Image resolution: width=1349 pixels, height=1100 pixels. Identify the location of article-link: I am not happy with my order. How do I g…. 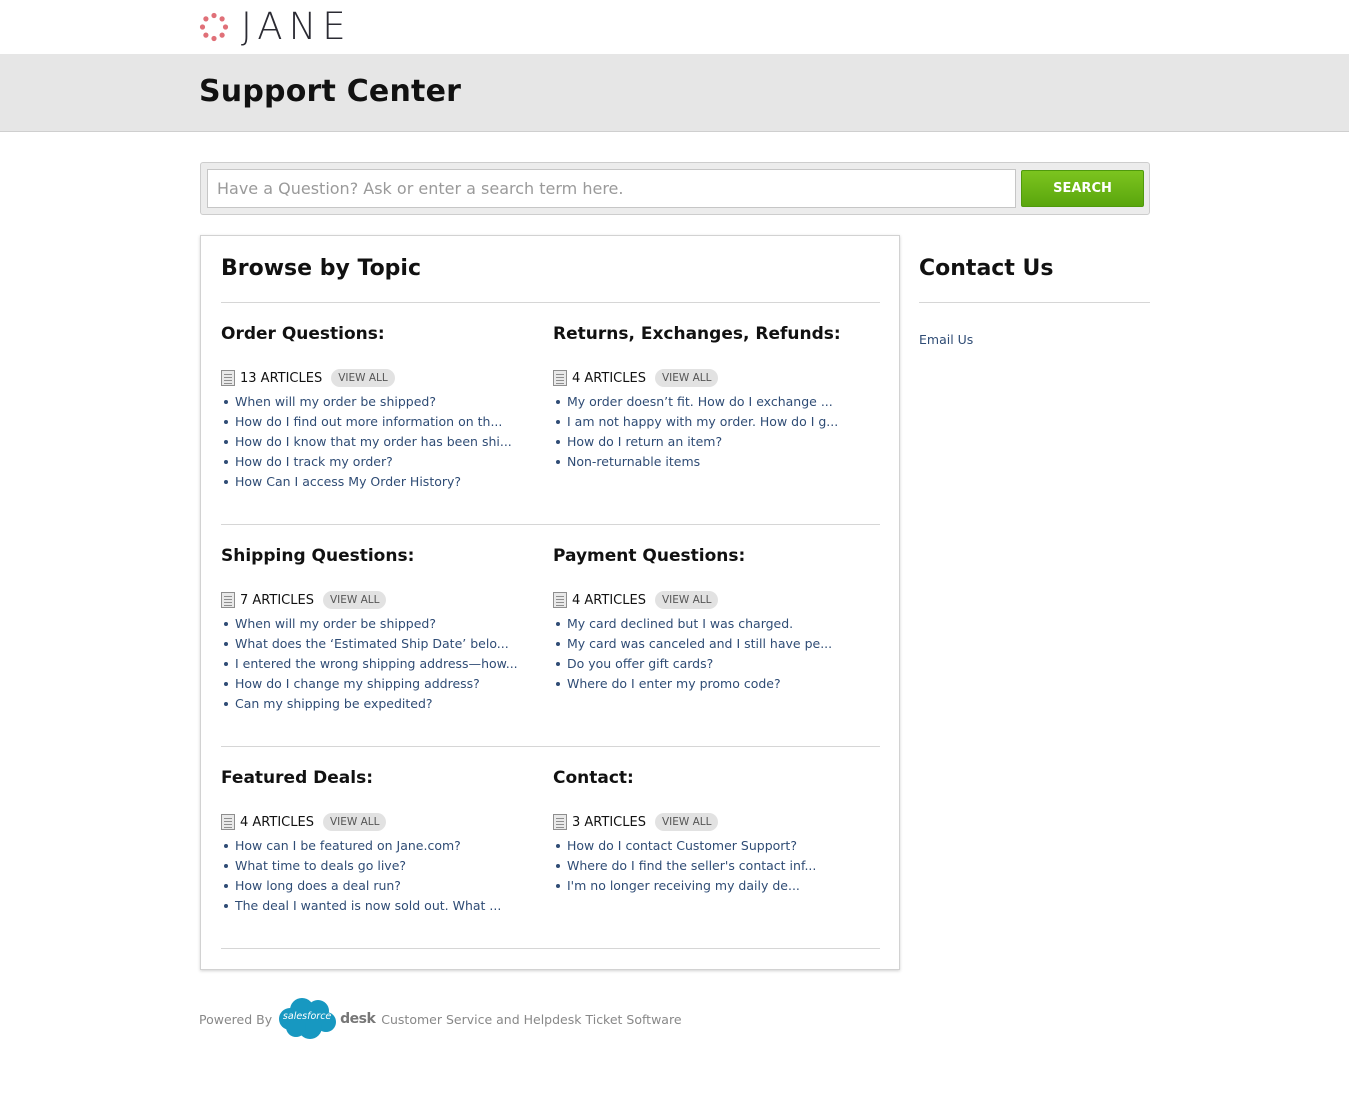
(713, 422).